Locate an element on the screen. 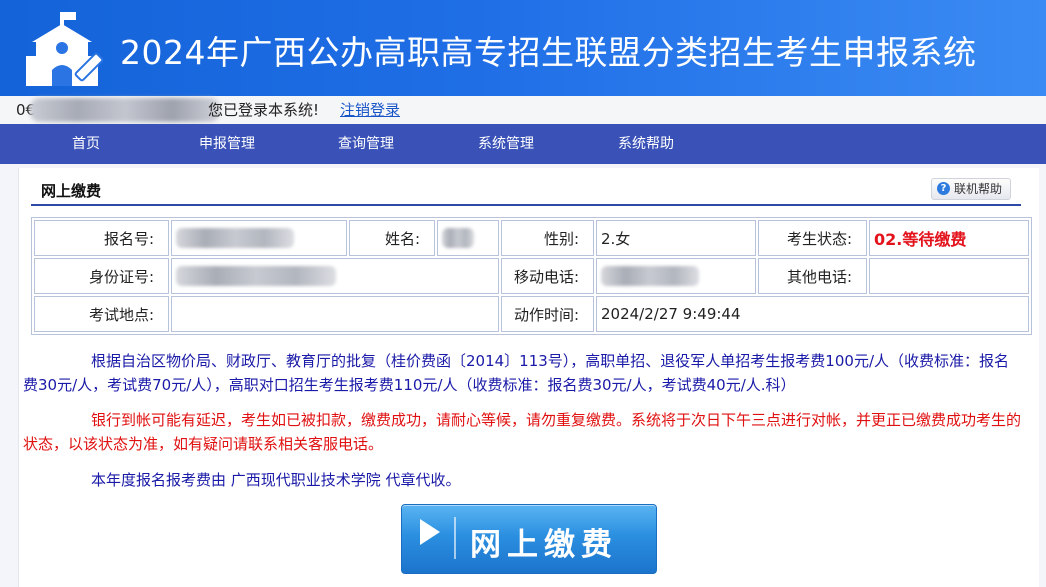 The image size is (1046, 587). gender-label: 性别: is located at coordinates (547, 238).